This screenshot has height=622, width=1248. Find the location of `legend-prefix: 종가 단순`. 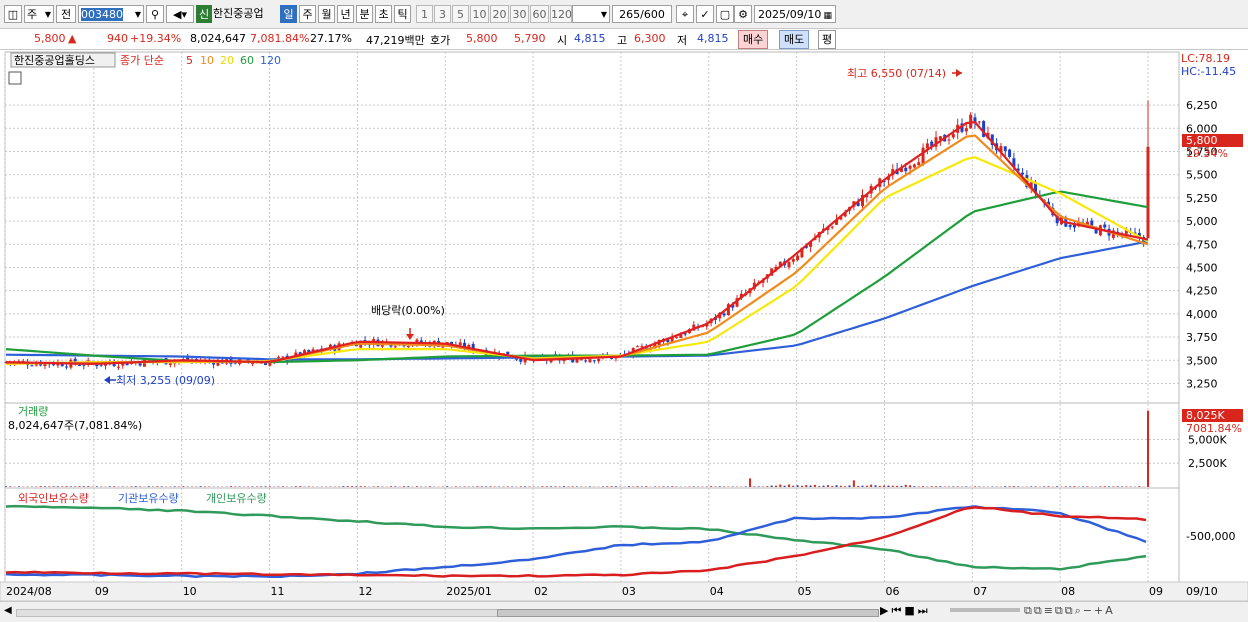

legend-prefix: 종가 단순 is located at coordinates (142, 60).